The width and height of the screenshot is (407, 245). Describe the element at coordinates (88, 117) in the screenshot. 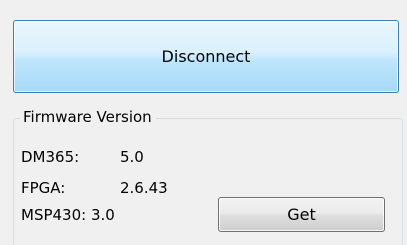

I see `firmware-version-title: Firmware Version` at that location.